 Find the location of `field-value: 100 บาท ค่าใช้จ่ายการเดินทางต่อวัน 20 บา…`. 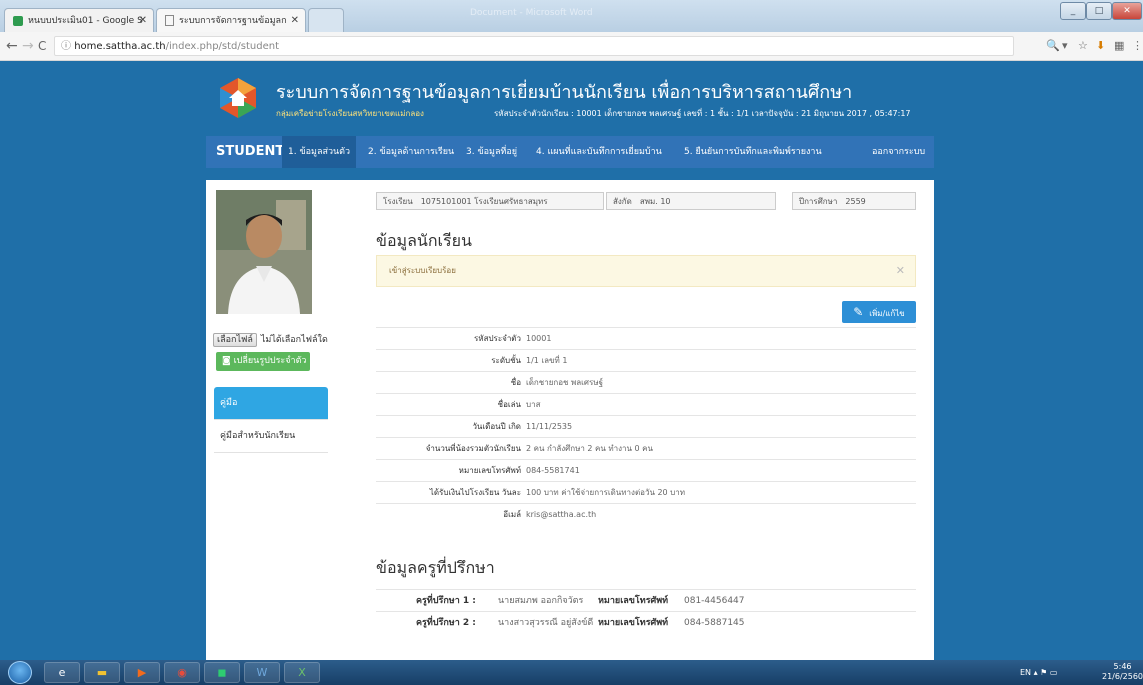

field-value: 100 บาท ค่าใช้จ่ายการเดินทางต่อวัน 20 บา… is located at coordinates (606, 492).